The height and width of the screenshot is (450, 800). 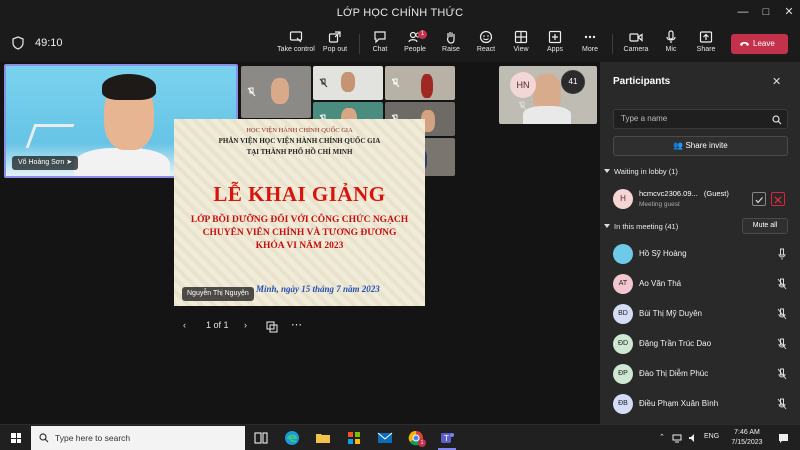 What do you see at coordinates (623, 314) in the screenshot?
I see `participant-avatar: BD` at bounding box center [623, 314].